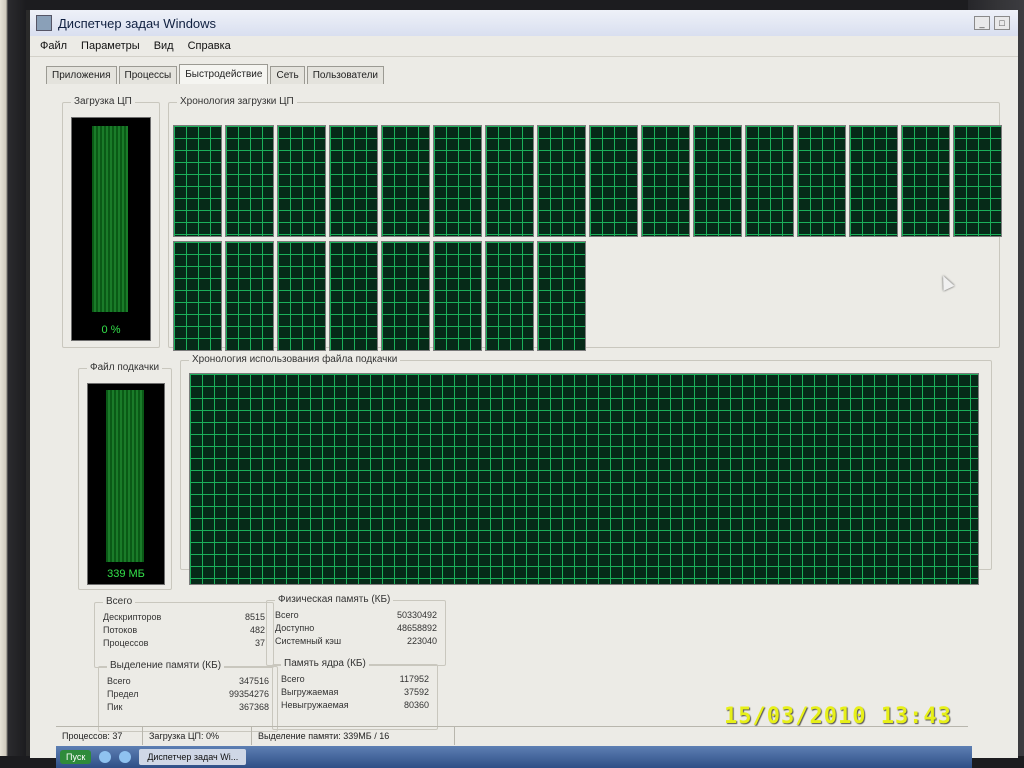 This screenshot has height=768, width=1024. Describe the element at coordinates (416, 705) in the screenshot. I see `stat-value: 80360` at that location.